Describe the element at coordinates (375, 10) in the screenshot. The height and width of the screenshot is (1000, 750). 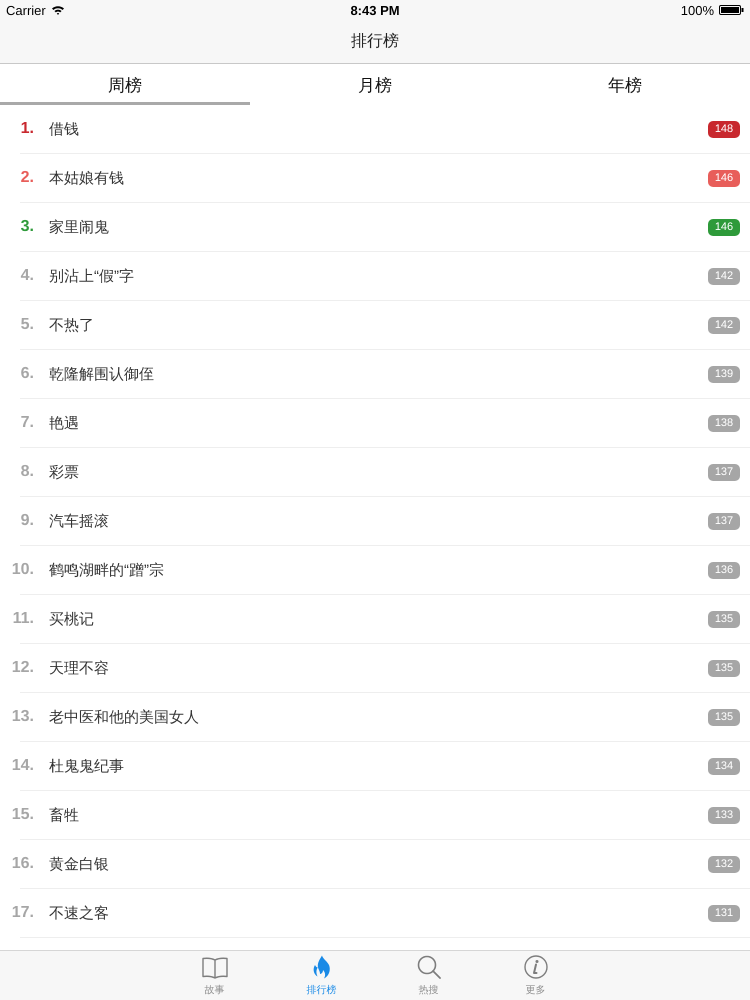
I see `status-time: 8:43 PM` at that location.